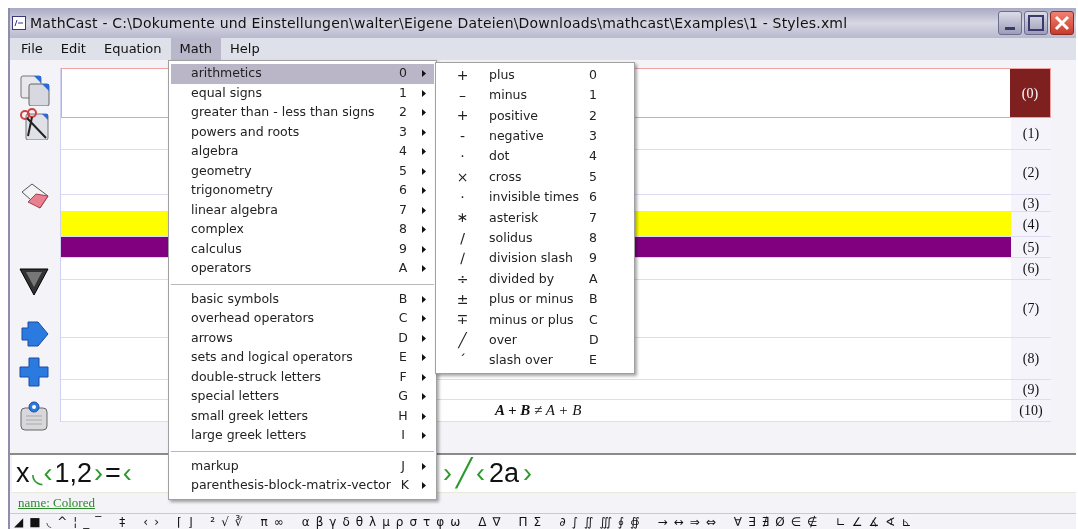 This screenshot has width=1078, height=529. What do you see at coordinates (73, 49) in the screenshot?
I see `menu-item: Edit` at bounding box center [73, 49].